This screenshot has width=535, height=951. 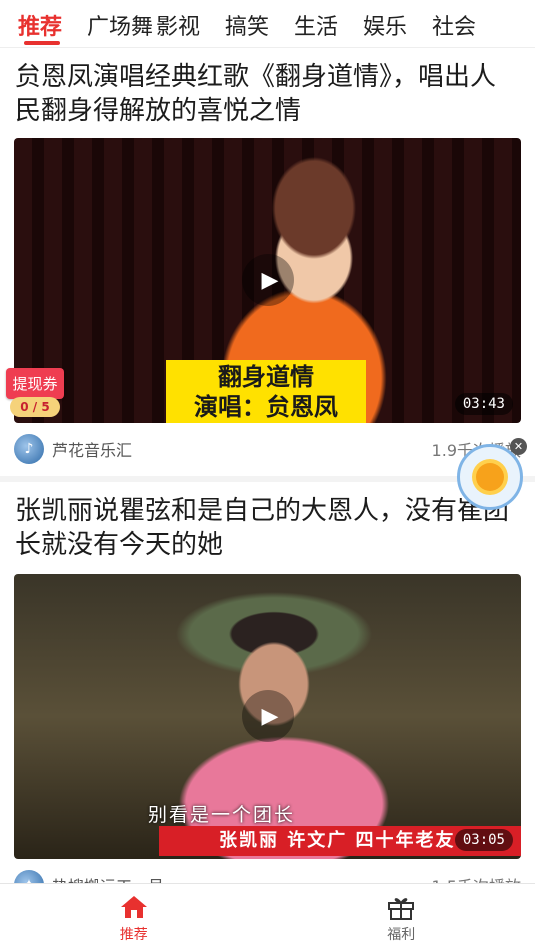 What do you see at coordinates (190, 24) in the screenshot?
I see `tab-film: 影视` at bounding box center [190, 24].